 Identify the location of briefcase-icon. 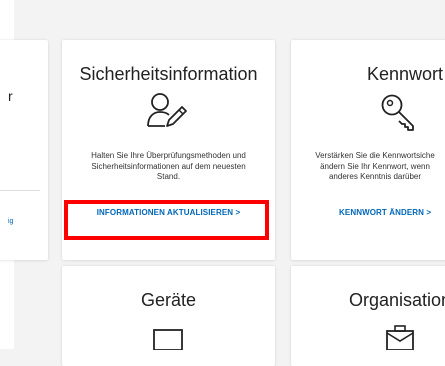
(400, 337).